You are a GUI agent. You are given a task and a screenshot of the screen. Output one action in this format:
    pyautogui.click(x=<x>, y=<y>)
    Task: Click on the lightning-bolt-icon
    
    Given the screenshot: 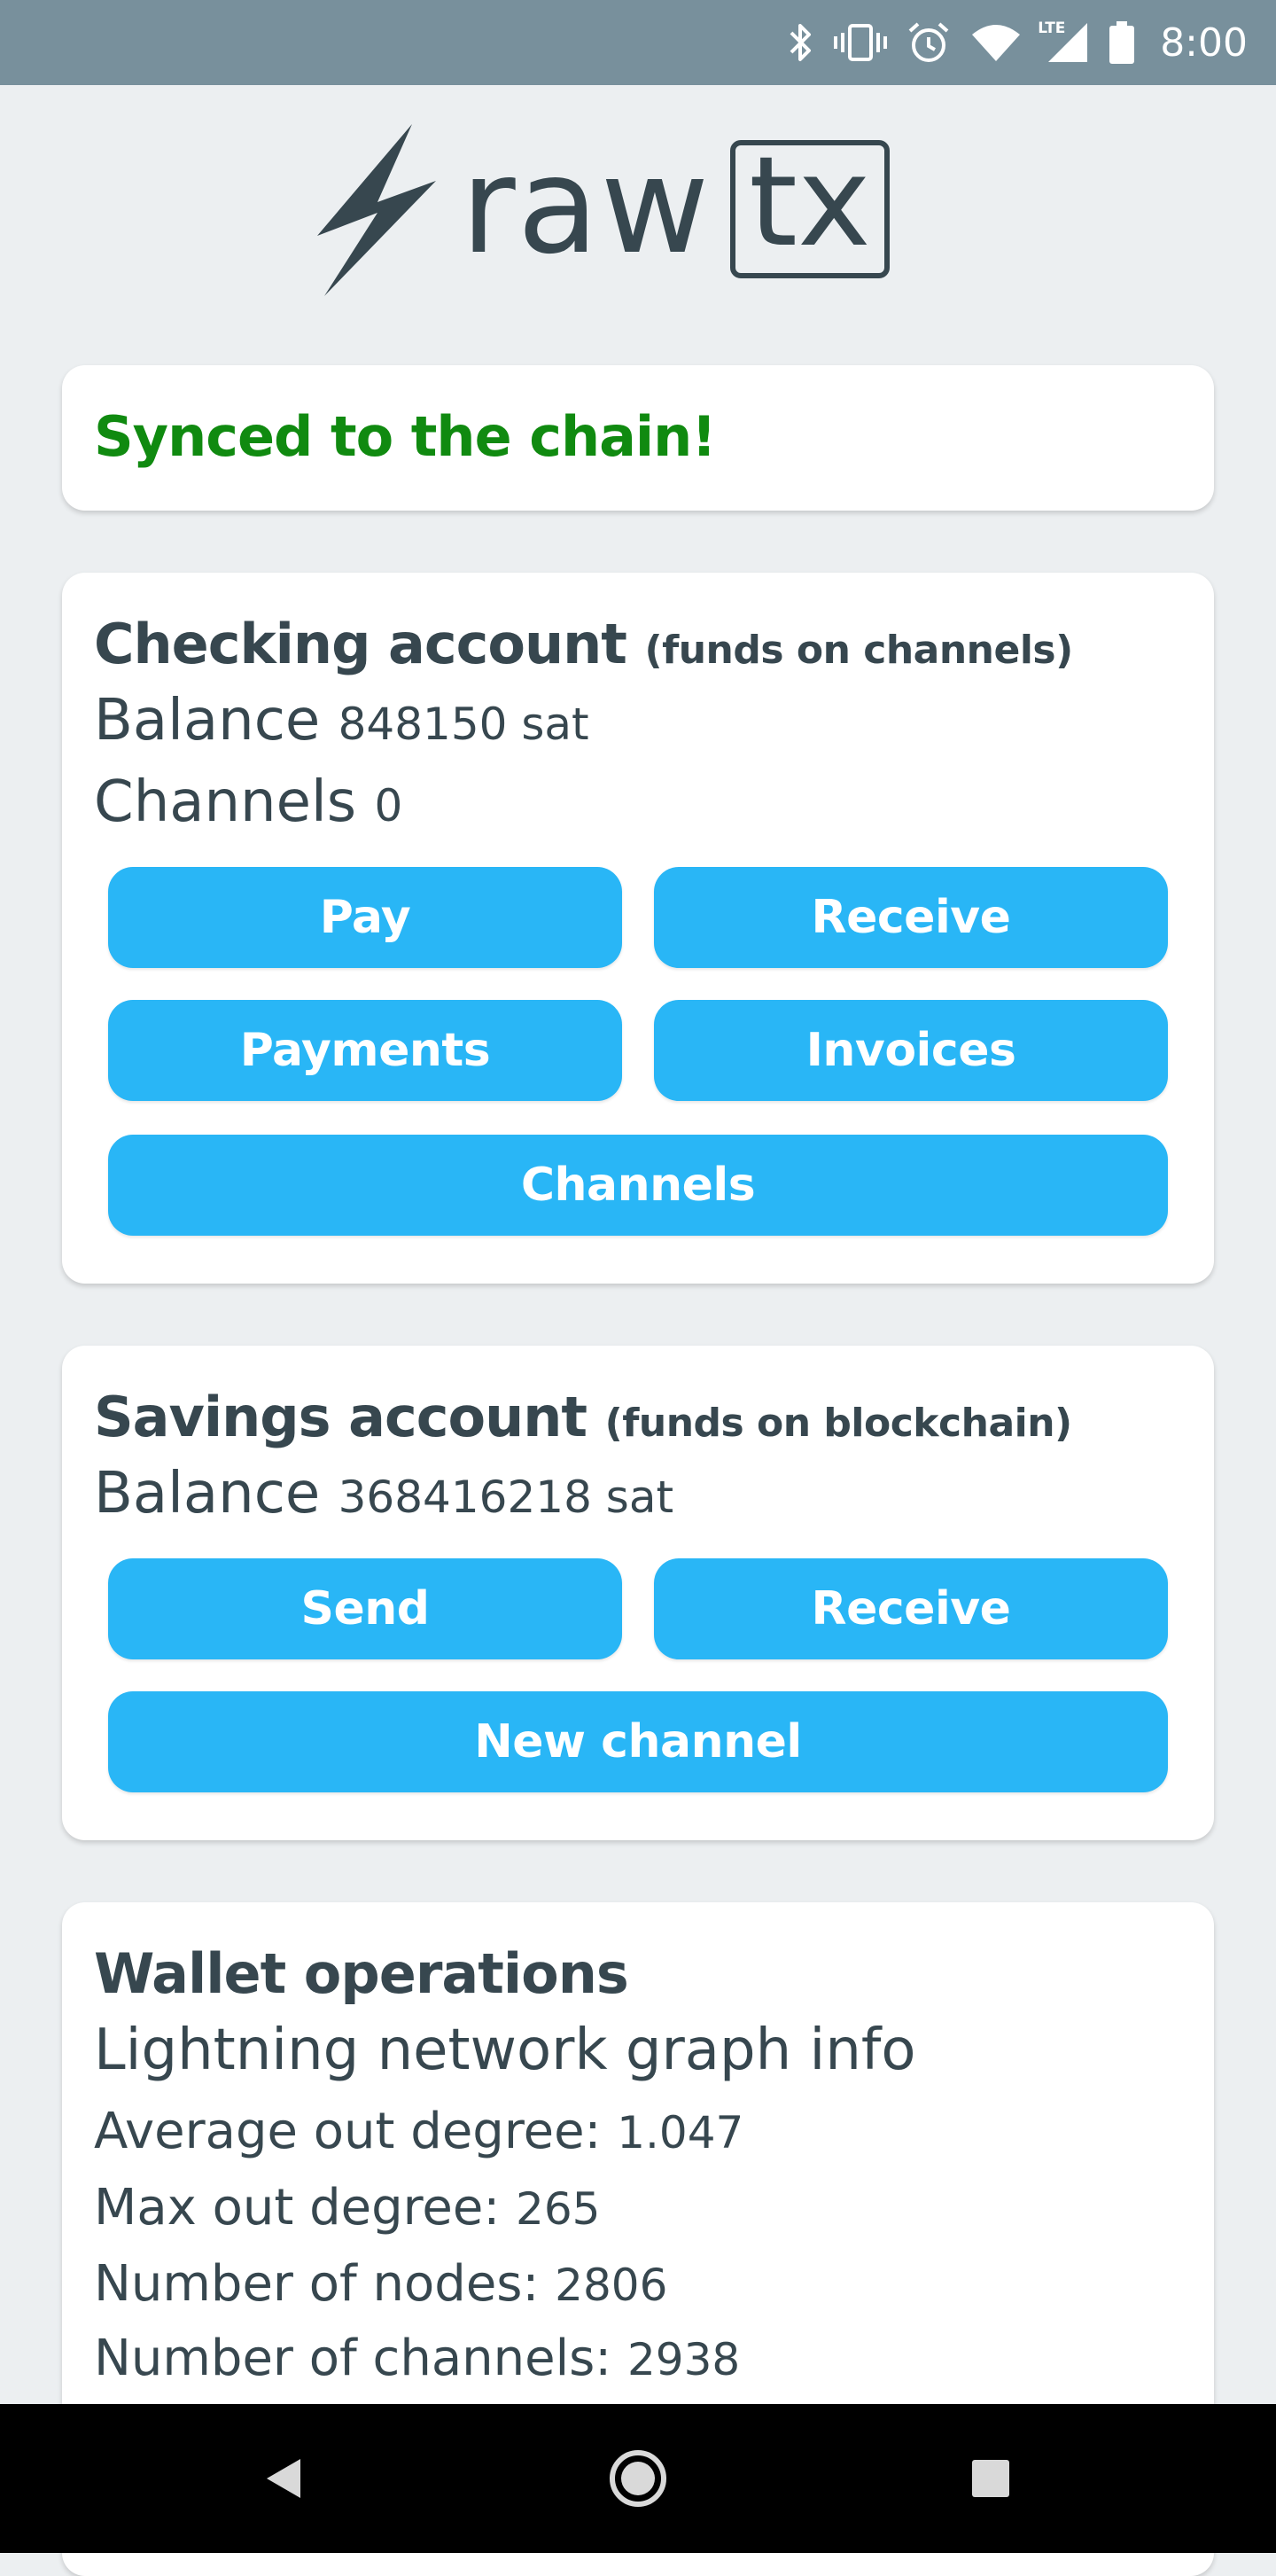 What is the action you would take?
    pyautogui.click(x=376, y=210)
    